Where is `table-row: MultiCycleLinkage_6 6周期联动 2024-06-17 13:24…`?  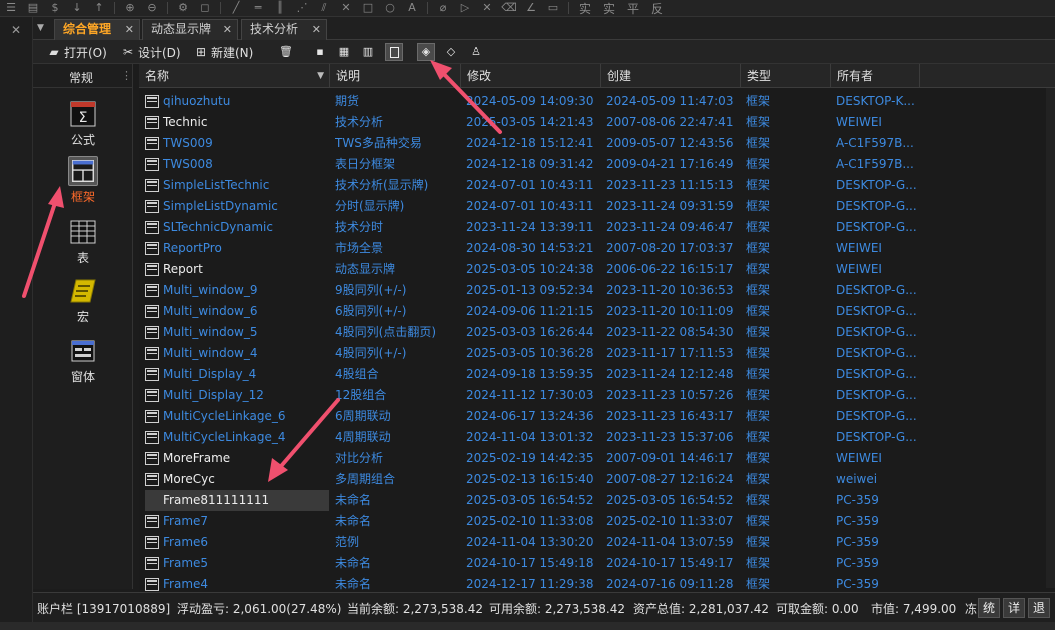
table-row: MultiCycleLinkage_6 6周期联动 2024-06-17 13:24… is located at coordinates (597, 416).